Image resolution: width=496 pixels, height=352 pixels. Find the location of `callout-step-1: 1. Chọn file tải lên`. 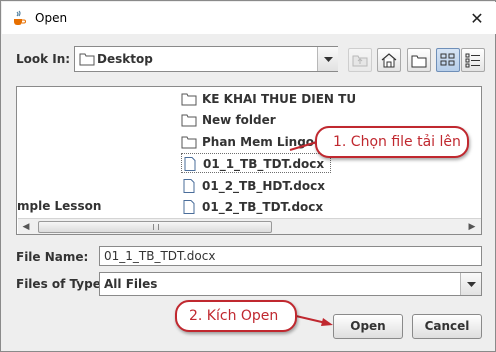

callout-step-1: 1. Chọn file tải lên is located at coordinates (392, 142).